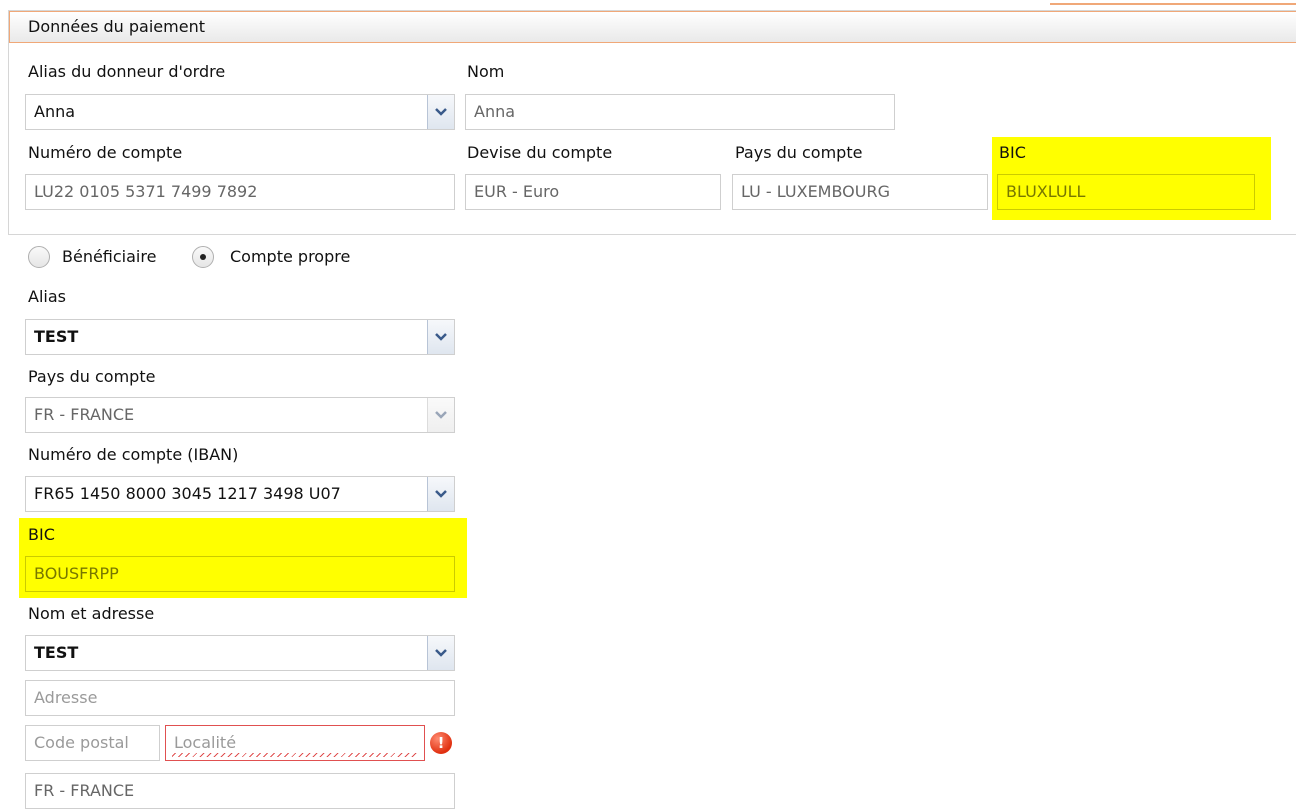 Image resolution: width=1296 pixels, height=811 pixels. What do you see at coordinates (860, 192) in the screenshot?
I see `ordering-country-field: LU - LUXEMBOURG` at bounding box center [860, 192].